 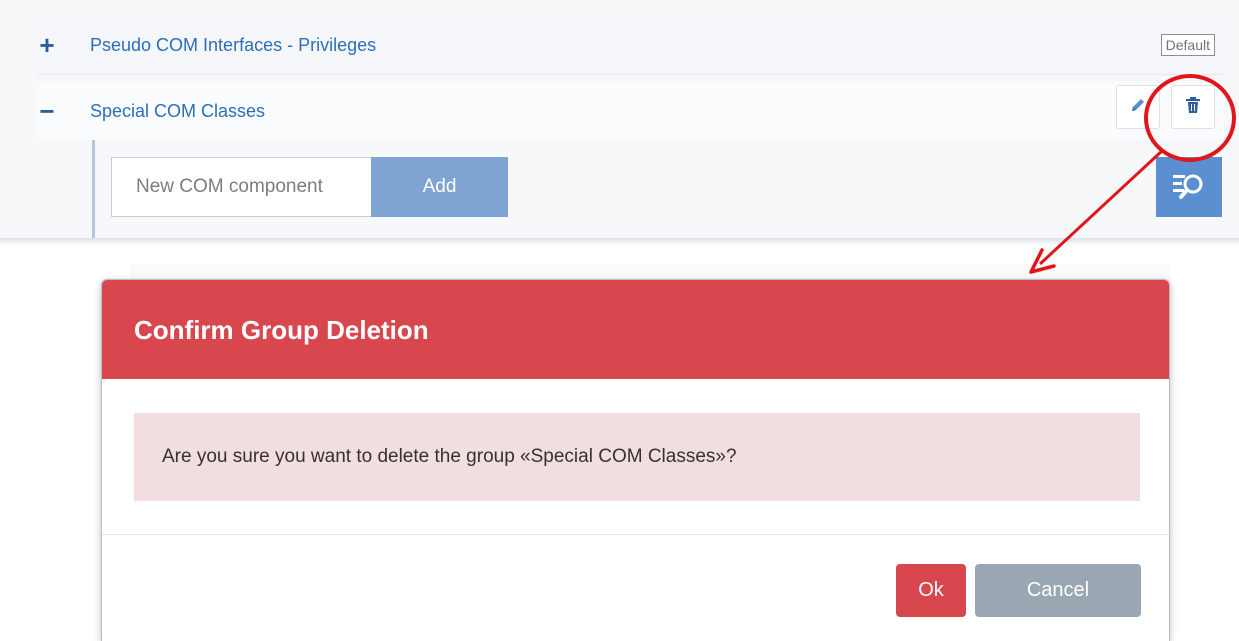 What do you see at coordinates (1187, 45) in the screenshot?
I see `default-badge: Default` at bounding box center [1187, 45].